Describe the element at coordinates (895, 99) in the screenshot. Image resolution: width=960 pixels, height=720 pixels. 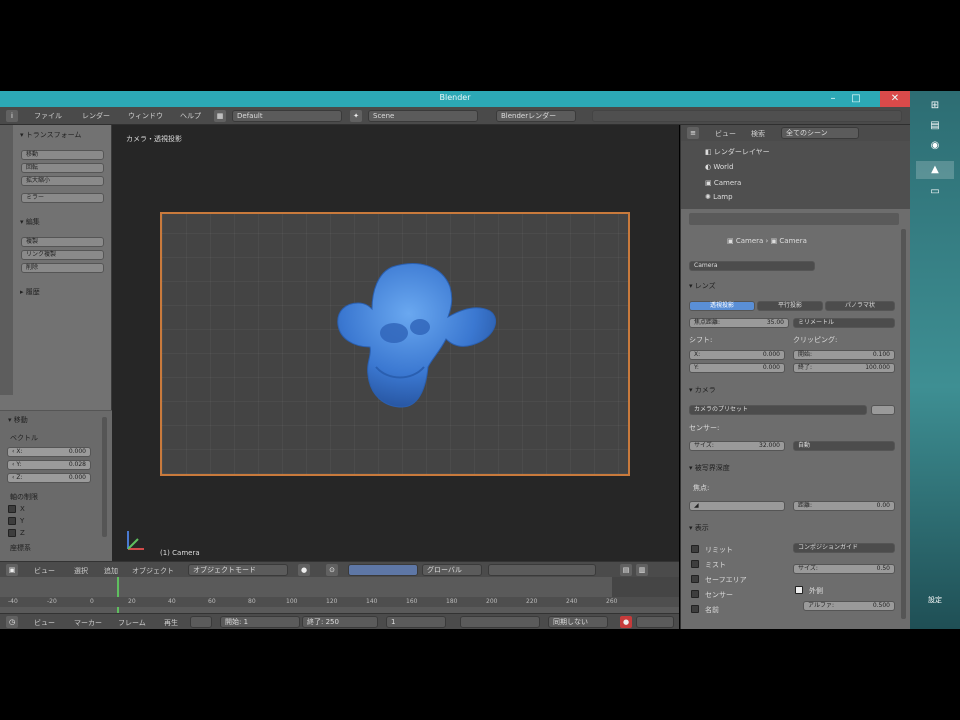
I see `close-icon: ✕` at that location.